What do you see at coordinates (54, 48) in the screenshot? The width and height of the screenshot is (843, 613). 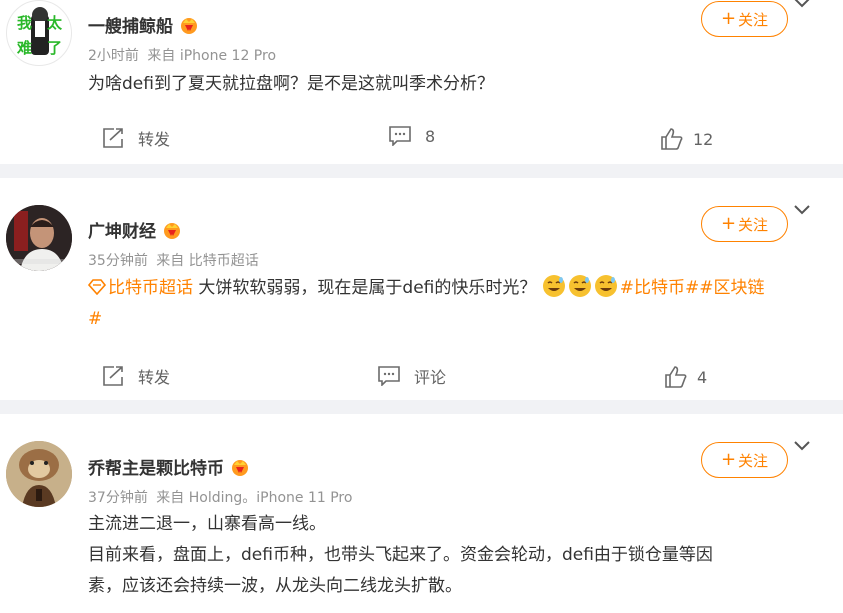 I see `avatar-text-4: 了` at bounding box center [54, 48].